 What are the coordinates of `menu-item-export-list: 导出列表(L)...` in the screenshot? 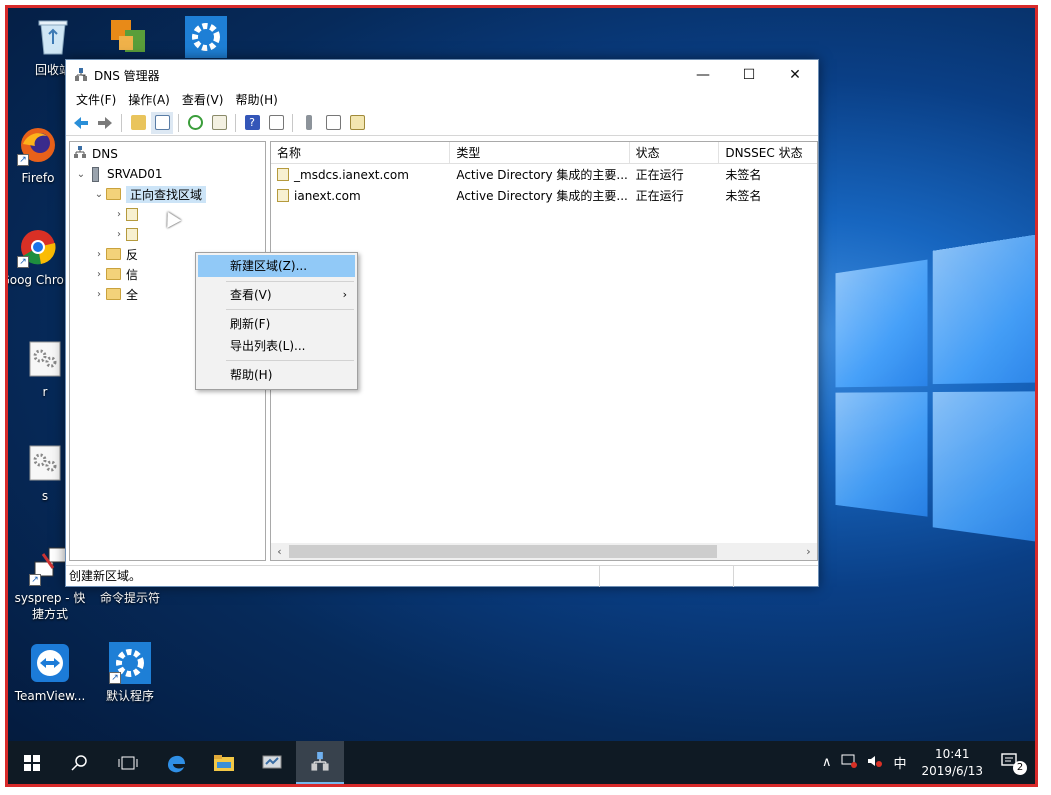 It's located at (276, 346).